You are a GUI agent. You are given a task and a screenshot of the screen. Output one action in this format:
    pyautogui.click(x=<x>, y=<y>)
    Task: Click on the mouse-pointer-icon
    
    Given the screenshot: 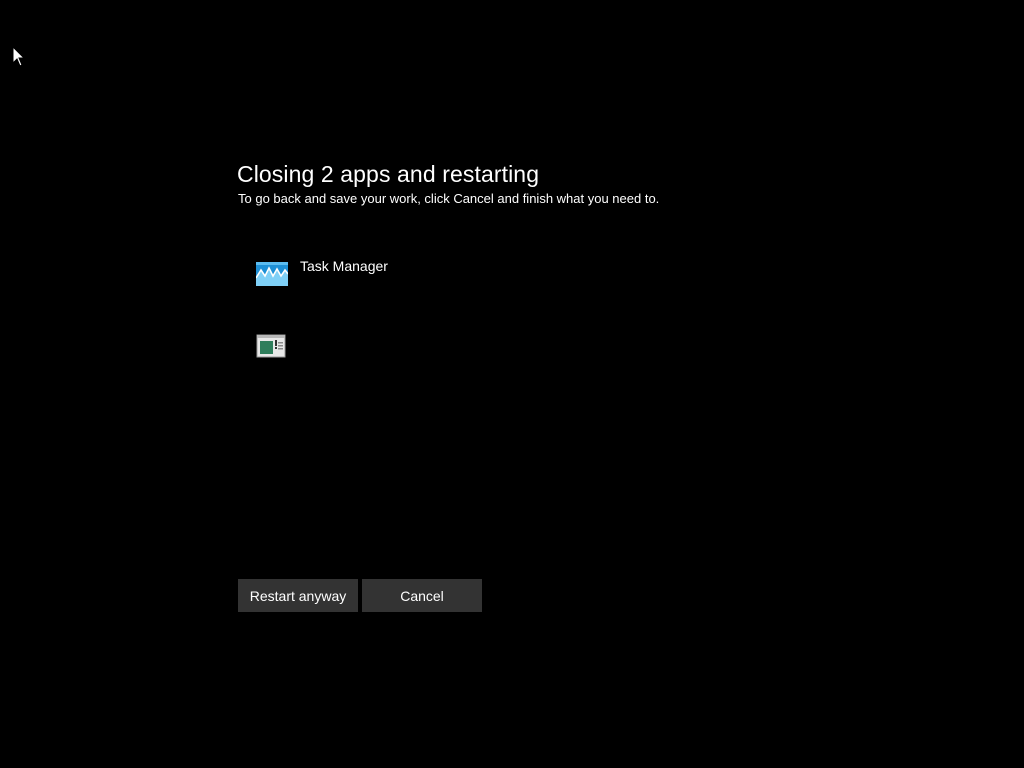 What is the action you would take?
    pyautogui.click(x=19, y=56)
    